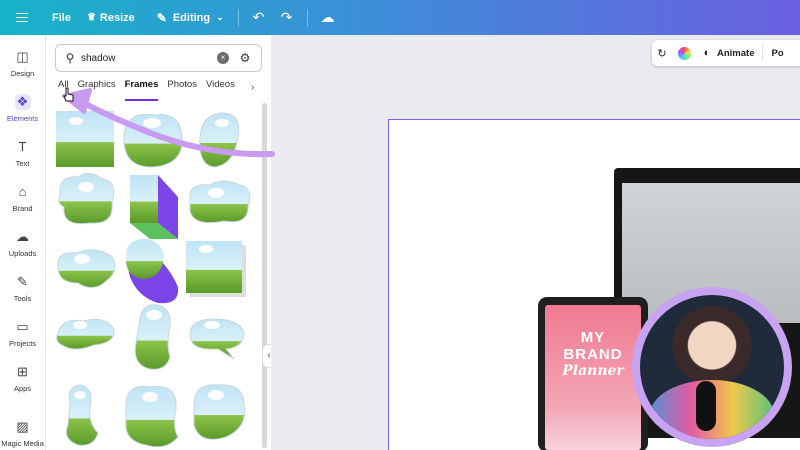  I want to click on rail-item-design: ◫ Design, so click(22, 63).